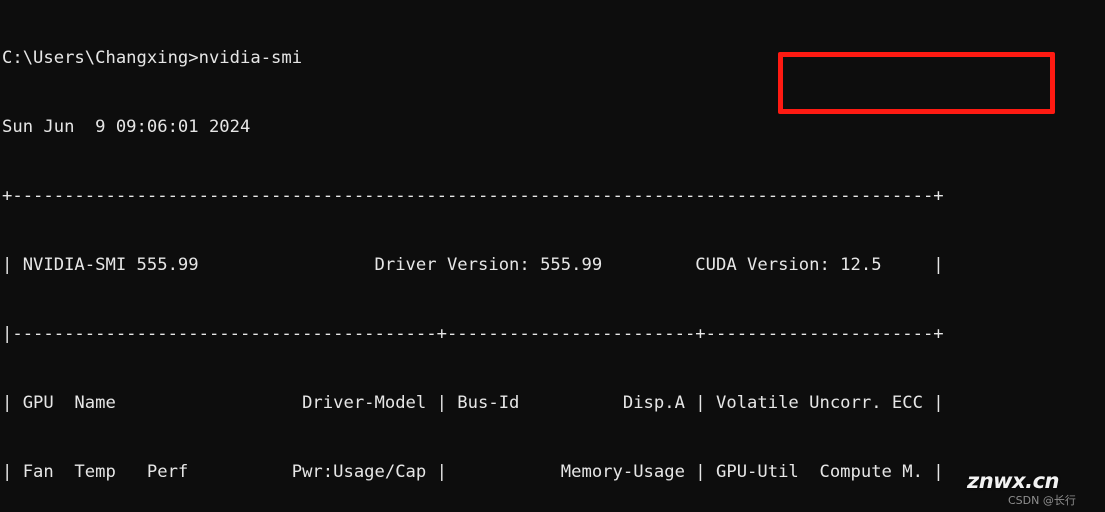 This screenshot has width=1105, height=512. I want to click on timestamp-line: Sun Jun 9 09:06:01 2024, so click(126, 127).